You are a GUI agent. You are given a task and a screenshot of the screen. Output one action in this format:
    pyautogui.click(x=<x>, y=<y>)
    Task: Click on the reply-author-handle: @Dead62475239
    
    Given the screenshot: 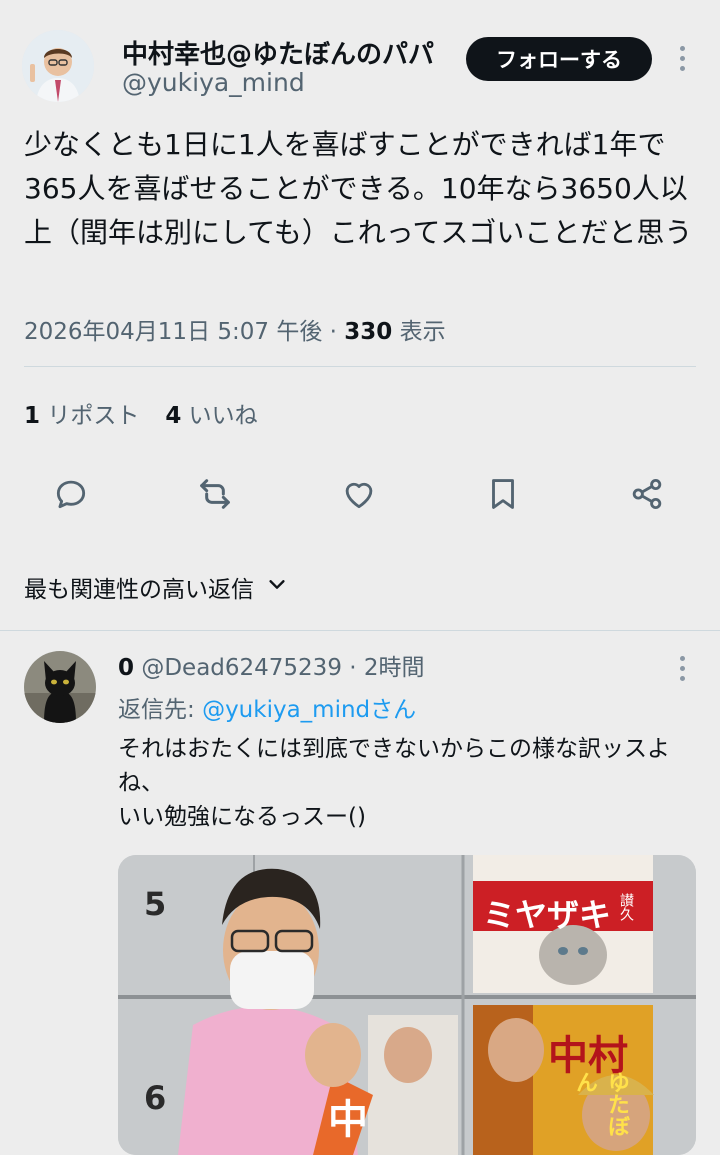 What is the action you would take?
    pyautogui.click(x=238, y=668)
    